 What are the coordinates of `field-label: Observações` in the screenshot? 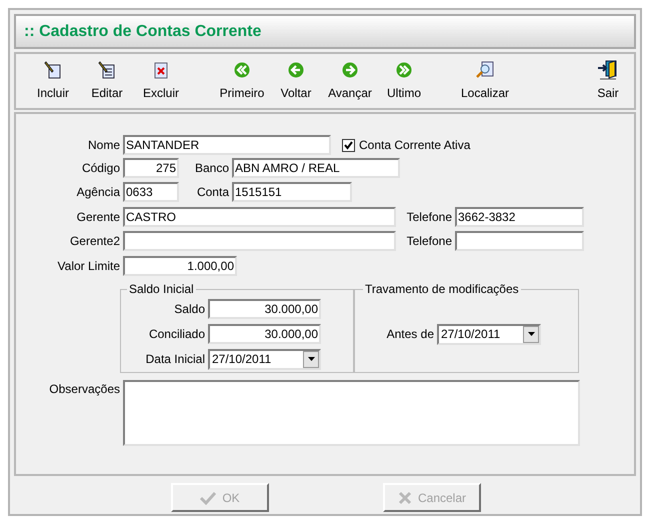 It's located at (84, 389).